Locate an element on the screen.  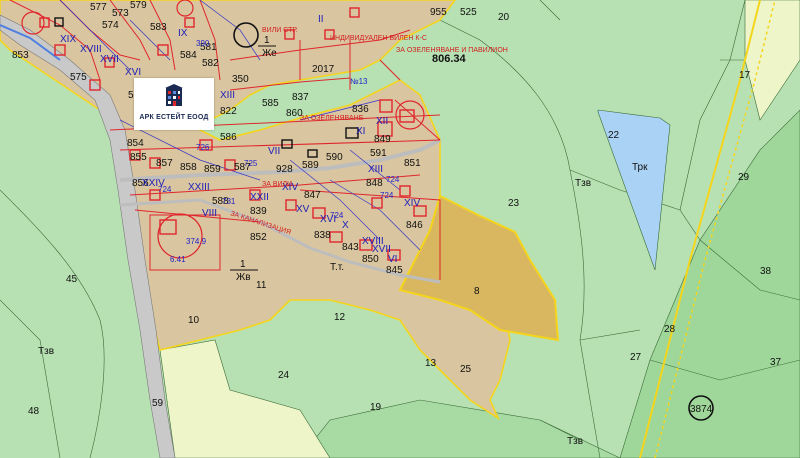
plot-number: 857 is located at coordinates (164, 163).